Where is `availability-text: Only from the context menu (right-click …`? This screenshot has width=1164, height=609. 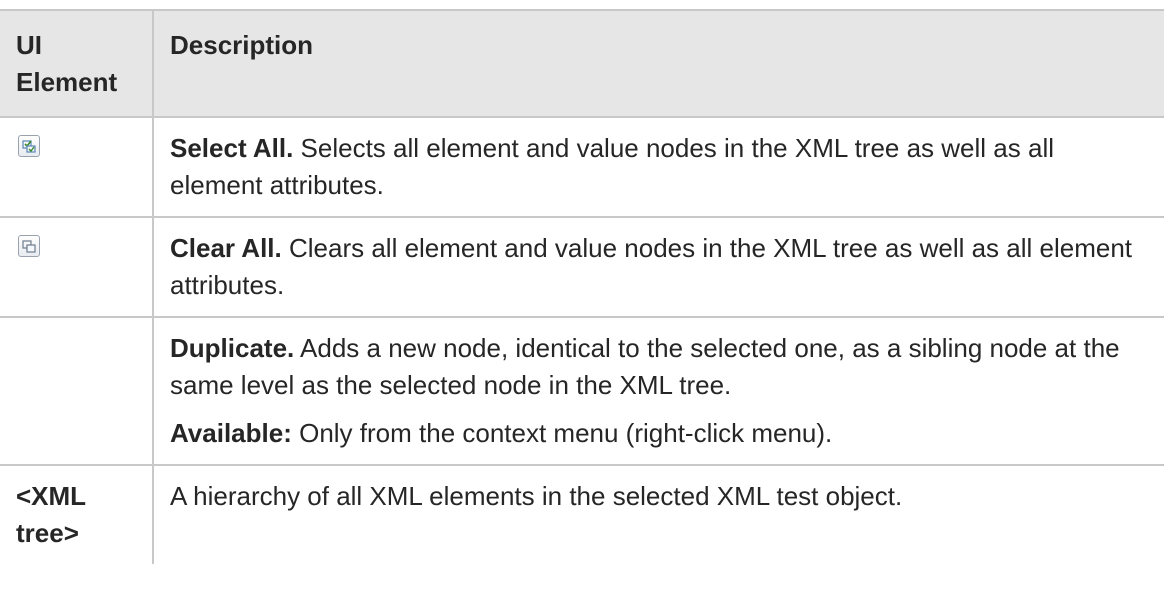 availability-text: Only from the context menu (right-click … is located at coordinates (562, 433).